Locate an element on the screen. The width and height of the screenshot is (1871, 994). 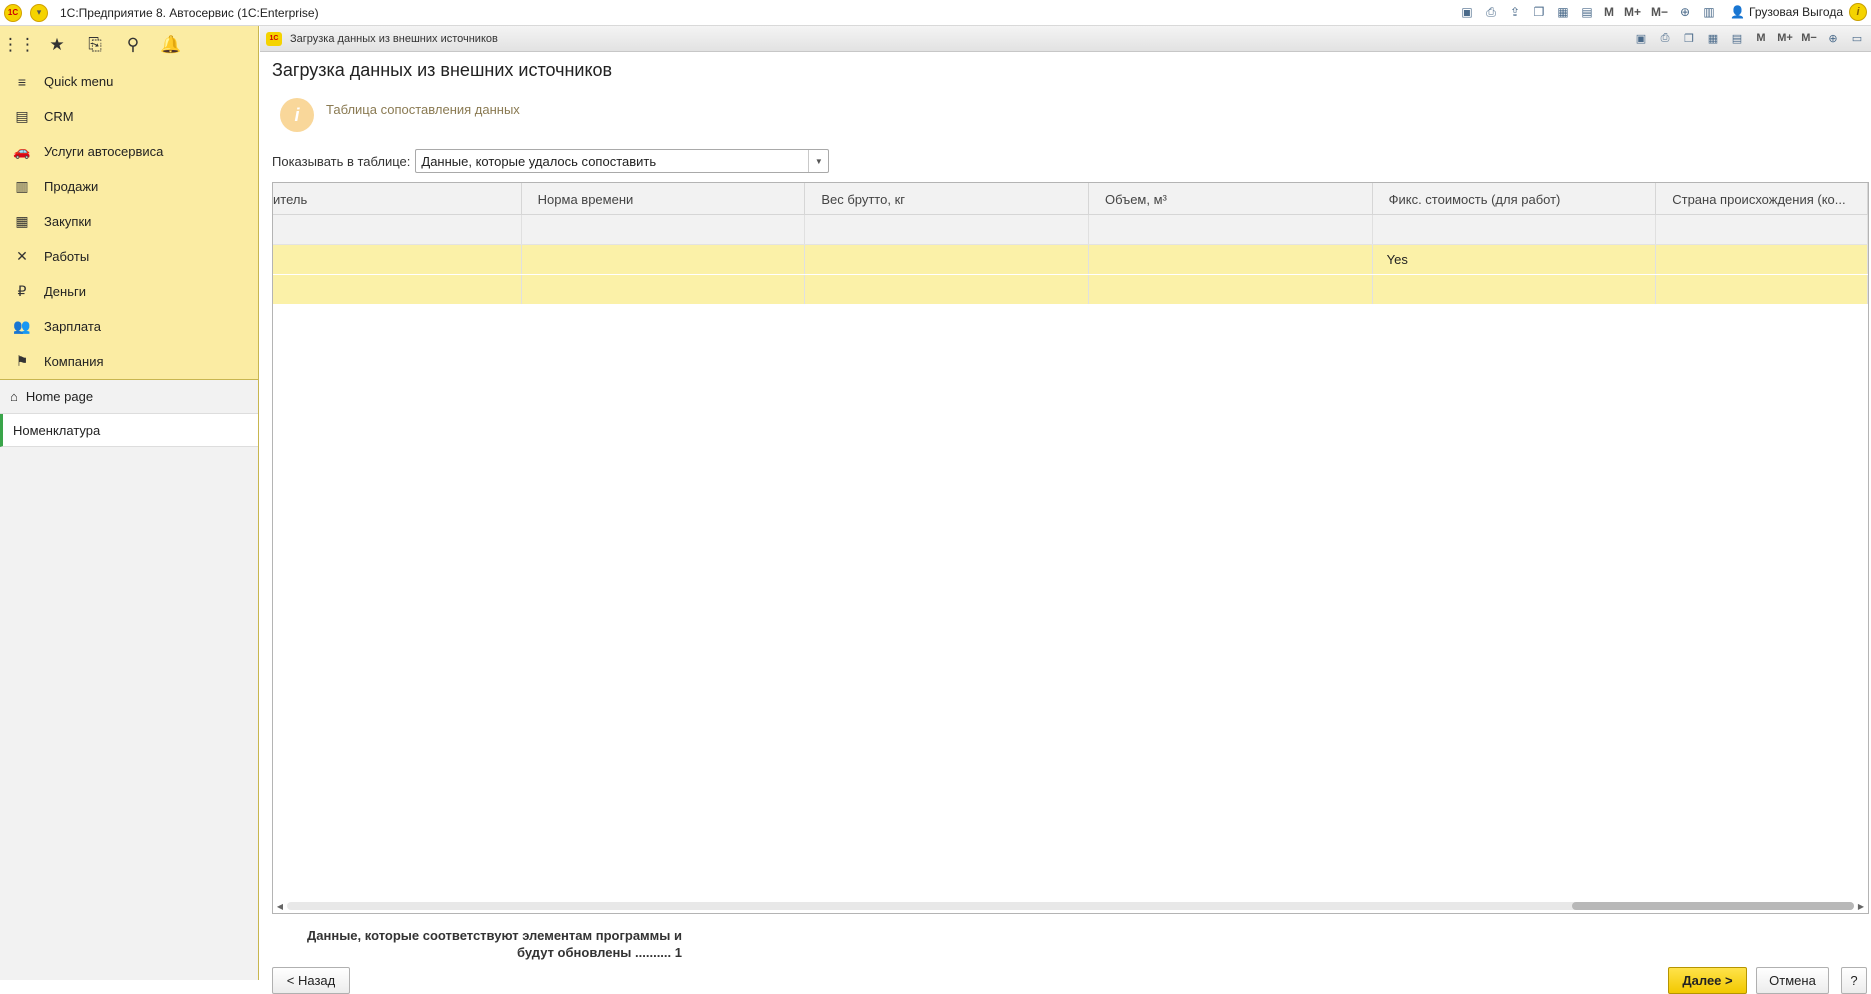
scroll-right-icon: ▶ is located at coordinates (1861, 906).